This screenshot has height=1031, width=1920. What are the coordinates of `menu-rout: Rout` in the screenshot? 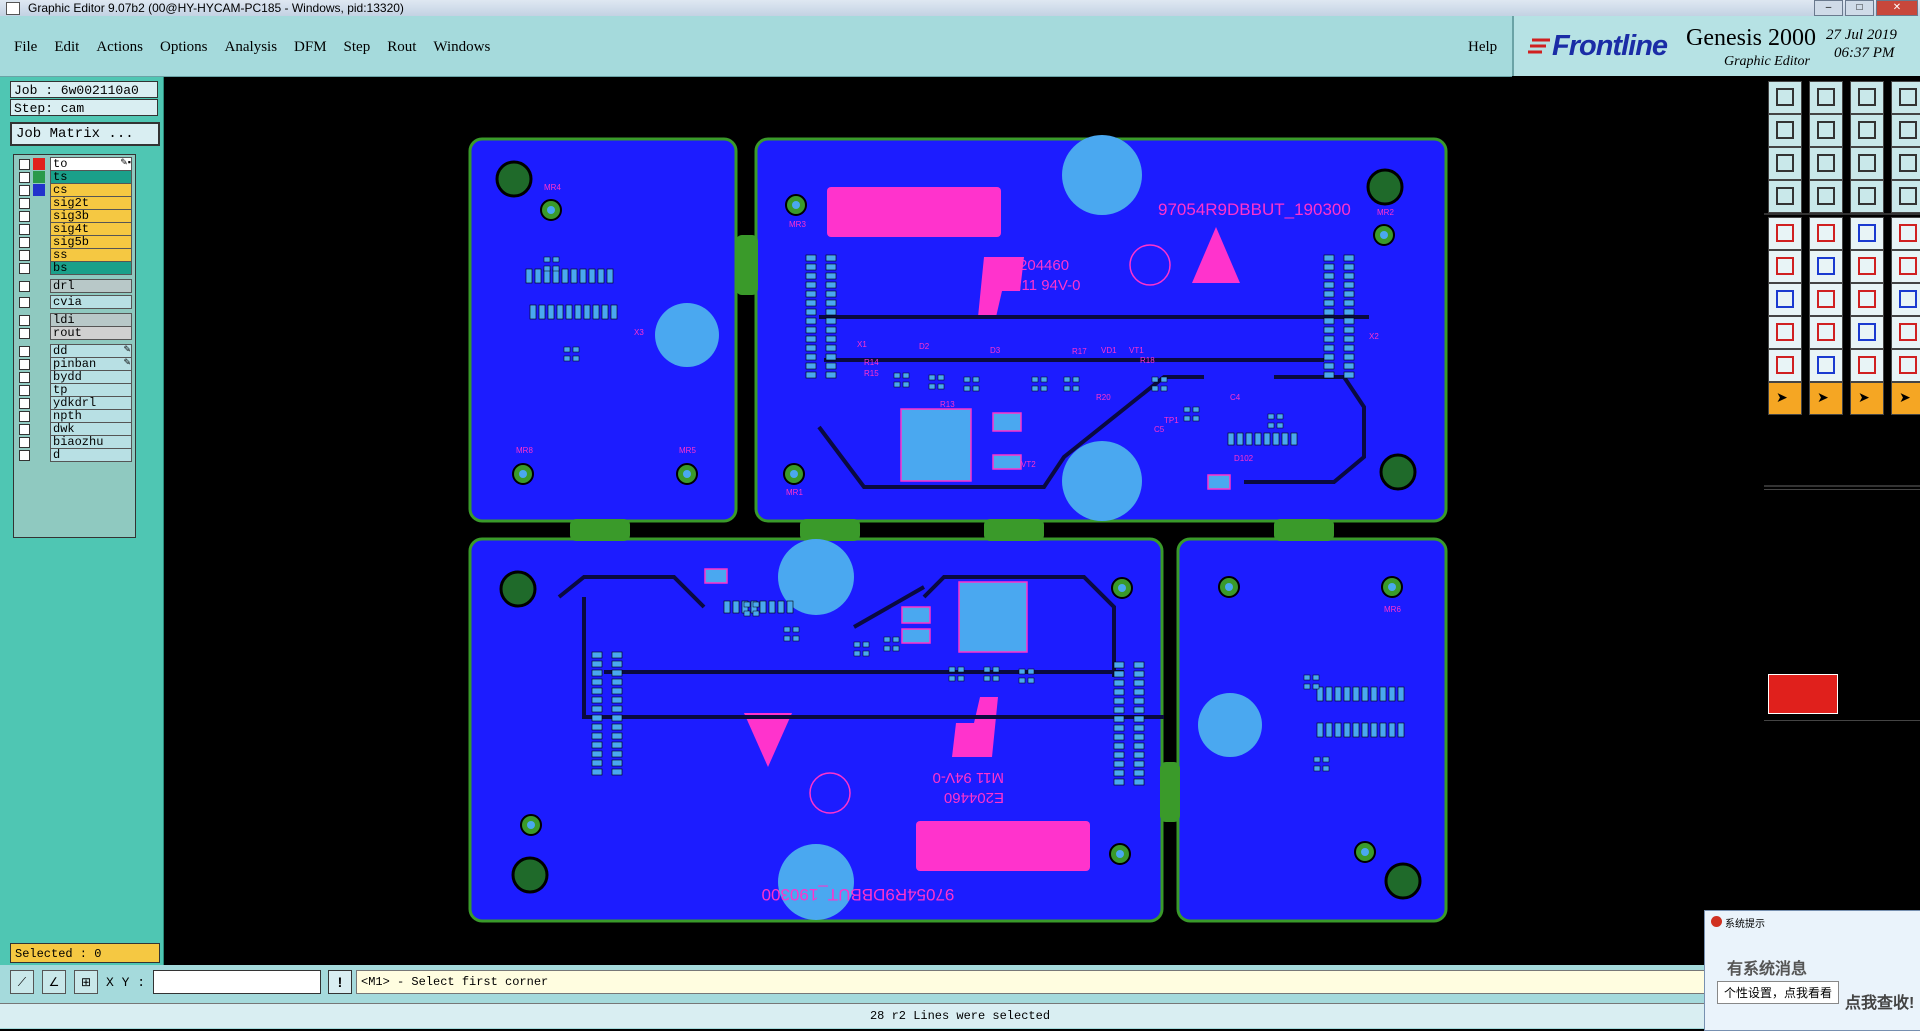 It's located at (401, 47).